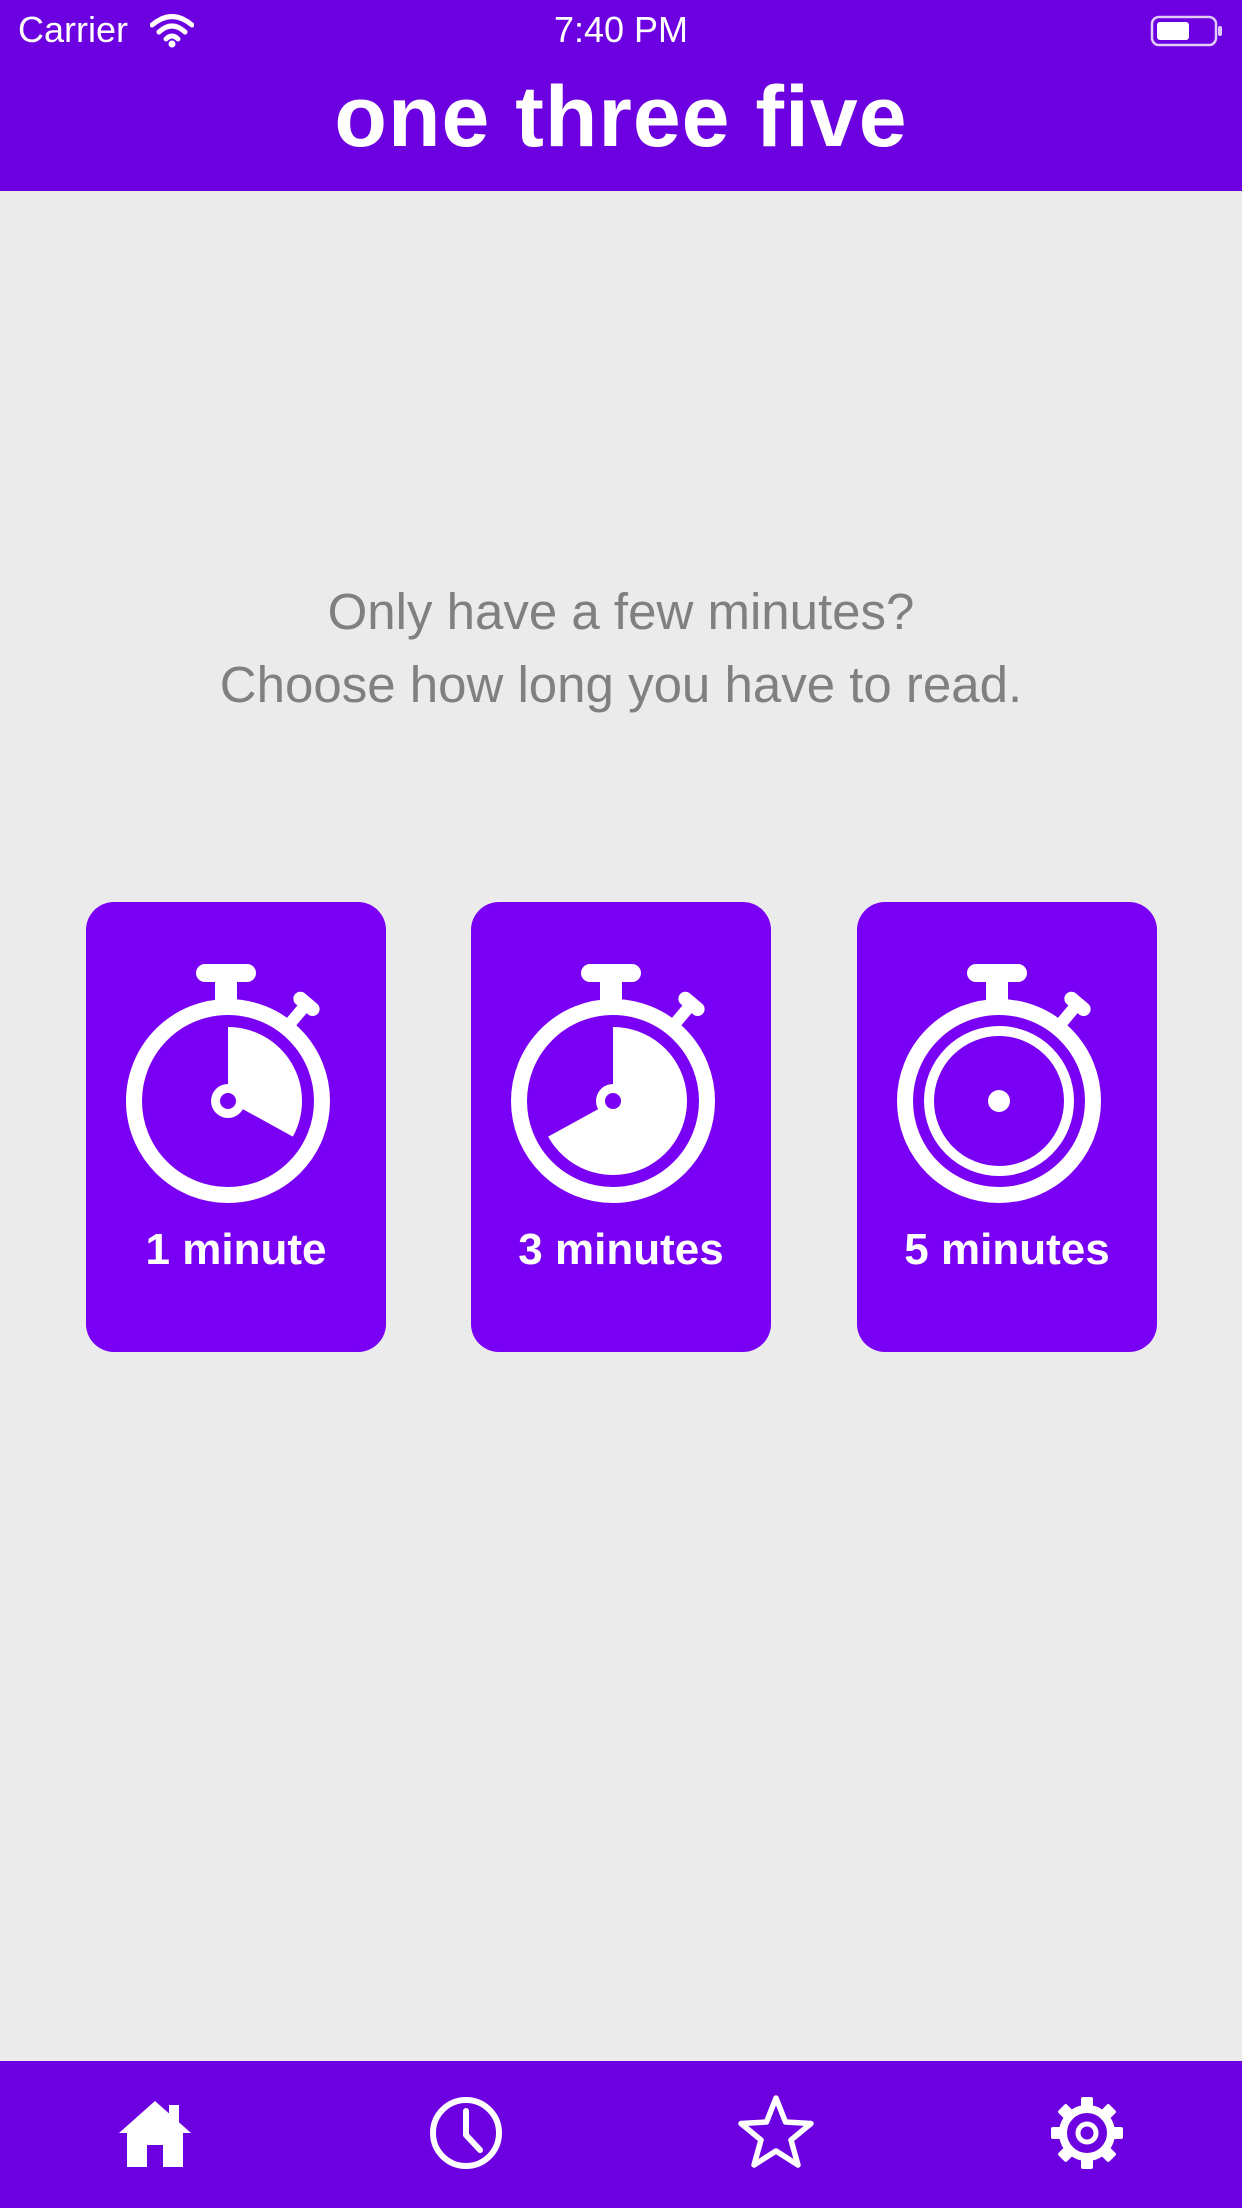 Image resolution: width=1242 pixels, height=2208 pixels. Describe the element at coordinates (621, 611) in the screenshot. I see `prompt-line-1: Only have a few minutes?` at that location.